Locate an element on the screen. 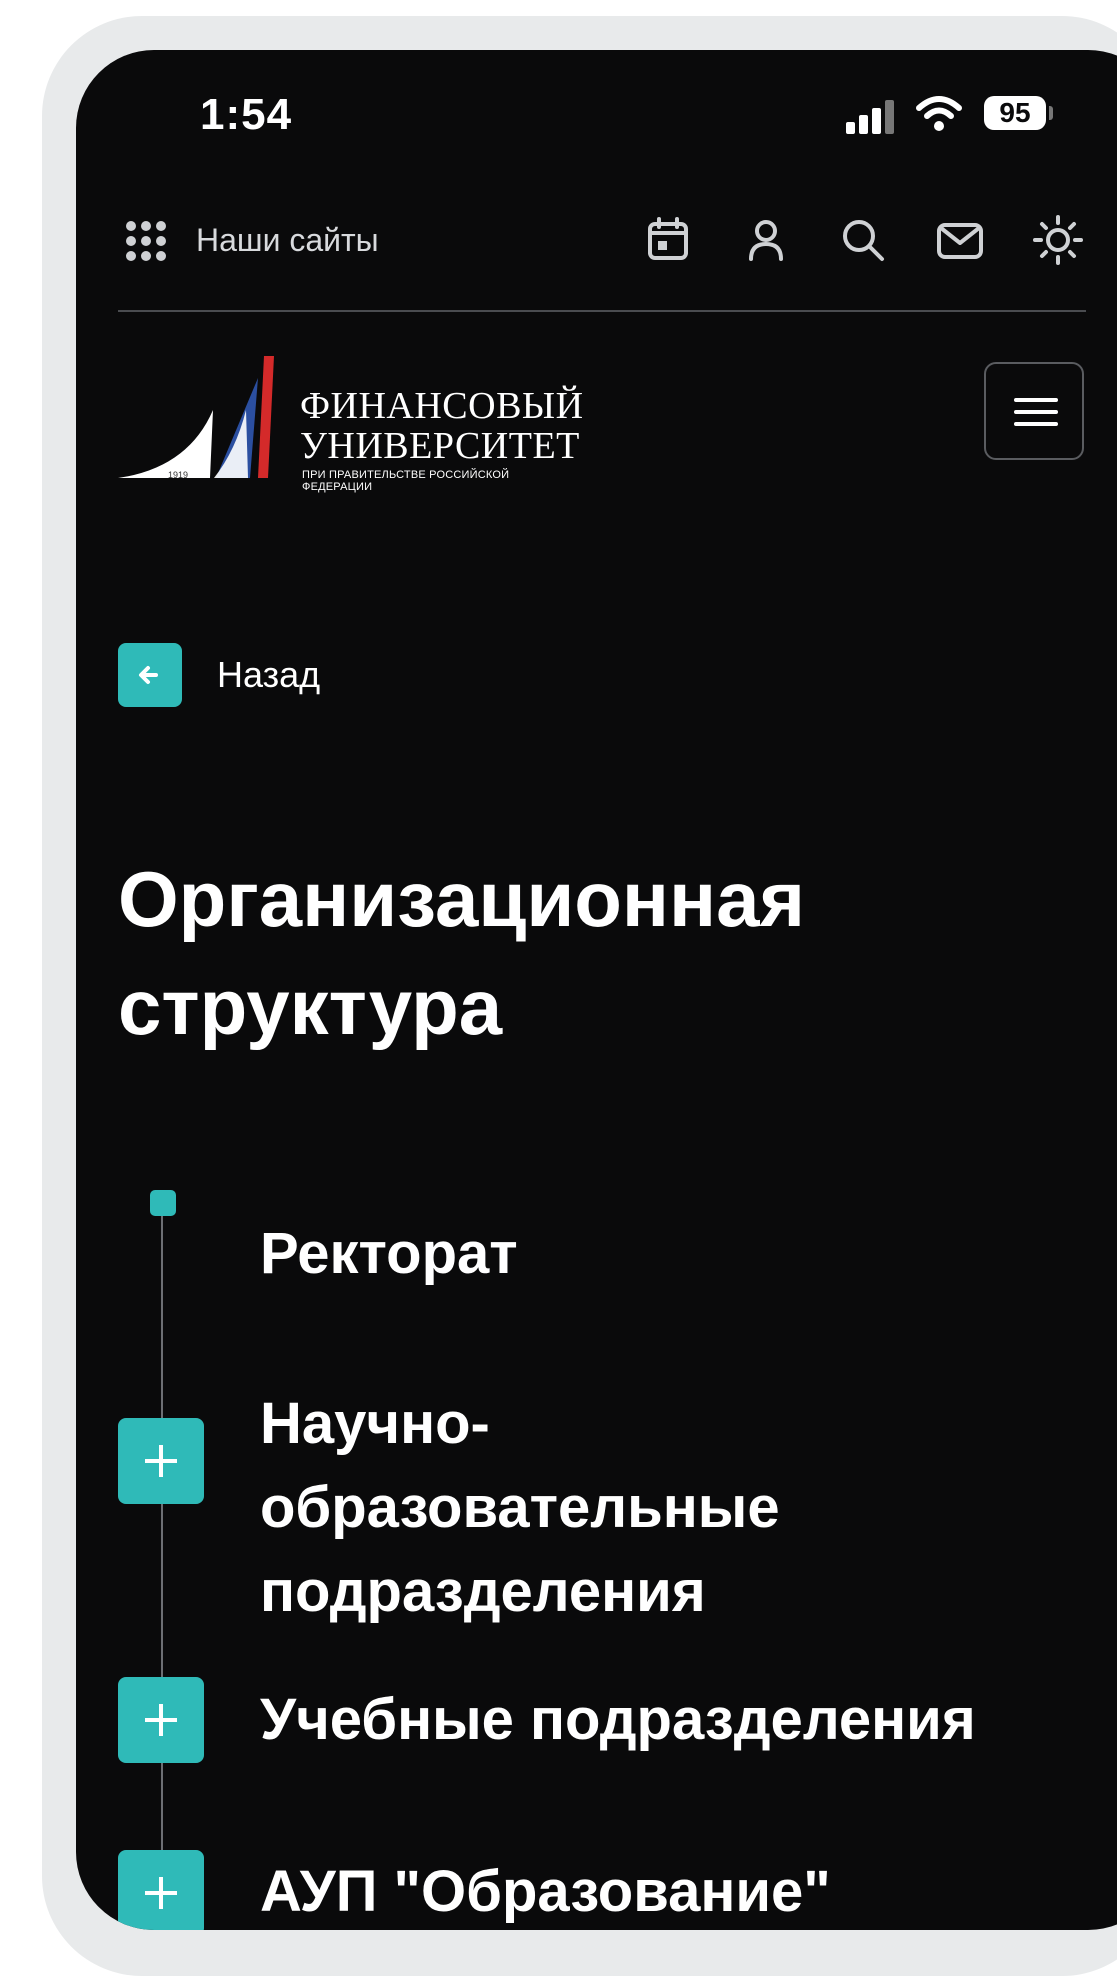 The image size is (1117, 1976). back-link: Назад is located at coordinates (268, 675).